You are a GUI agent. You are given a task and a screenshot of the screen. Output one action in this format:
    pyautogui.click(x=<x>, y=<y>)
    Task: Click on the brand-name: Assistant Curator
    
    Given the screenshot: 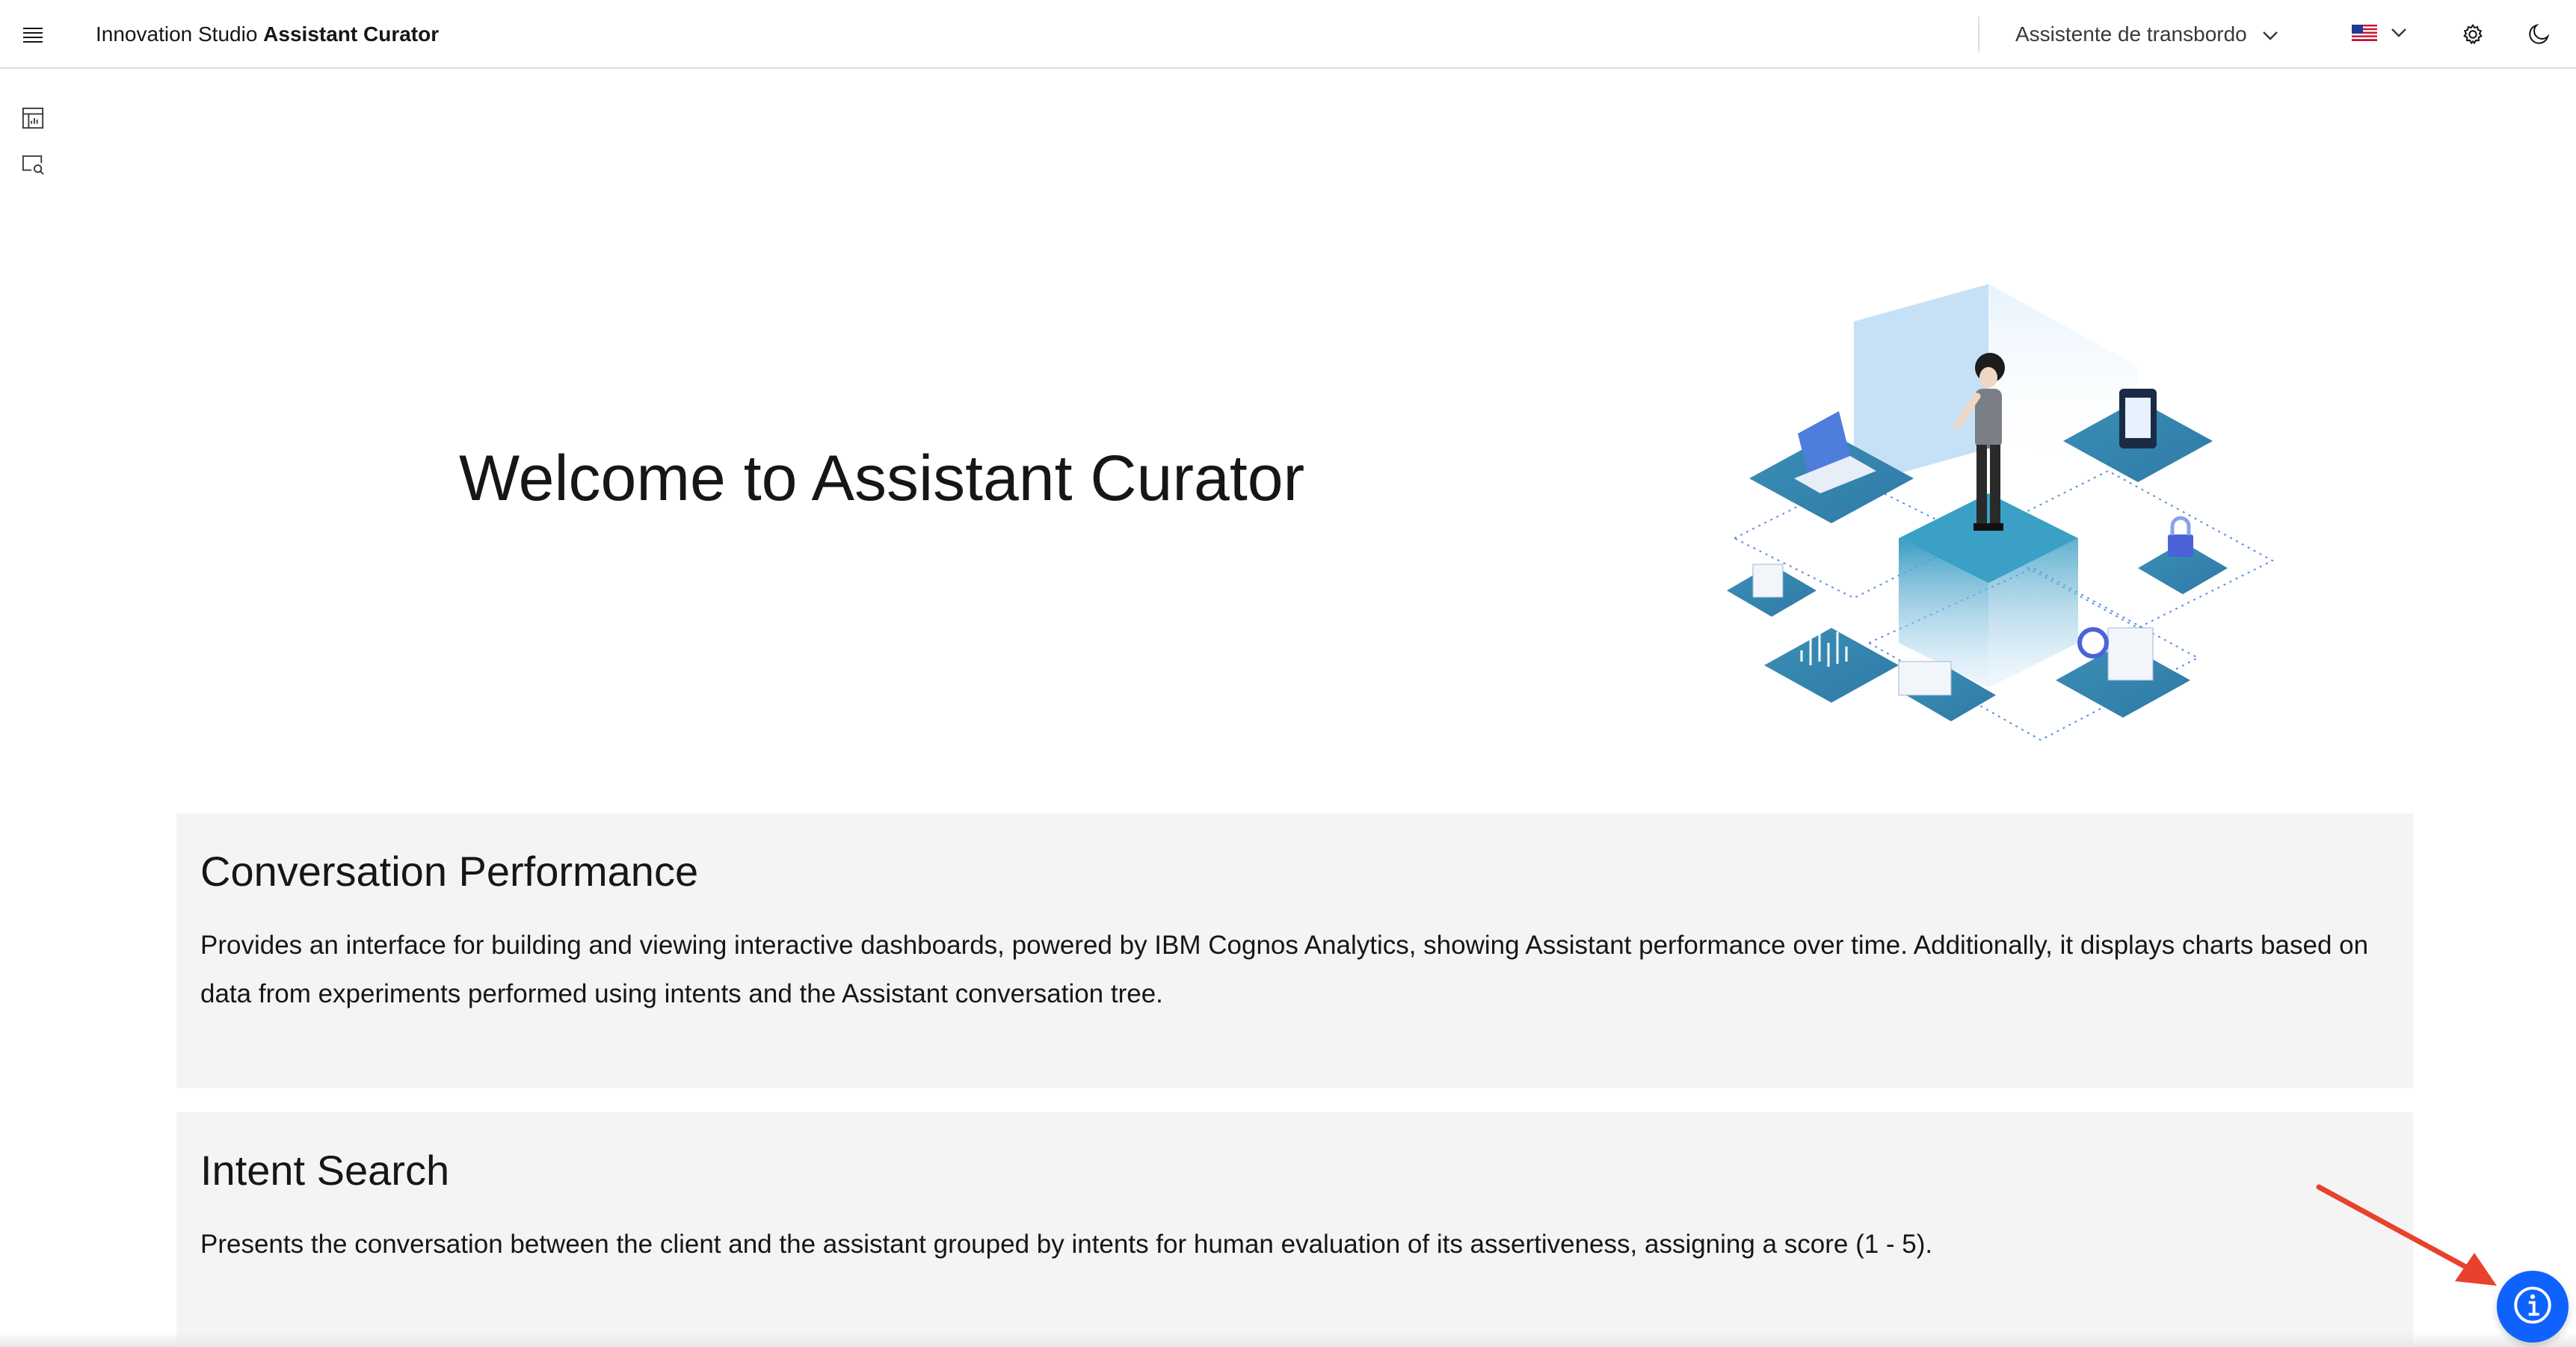 What is the action you would take?
    pyautogui.click(x=351, y=34)
    